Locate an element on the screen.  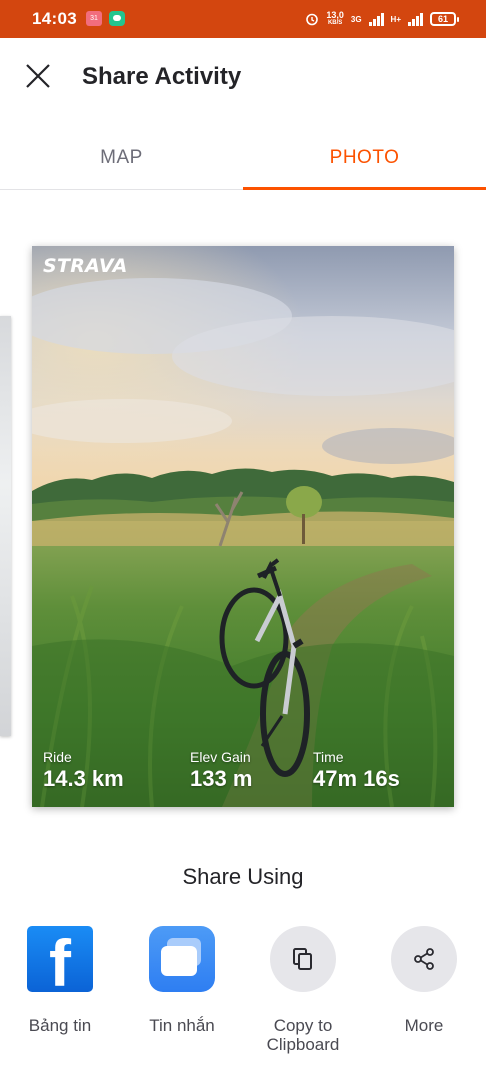
share-using-heading: Share Using is located at coordinates (243, 876).